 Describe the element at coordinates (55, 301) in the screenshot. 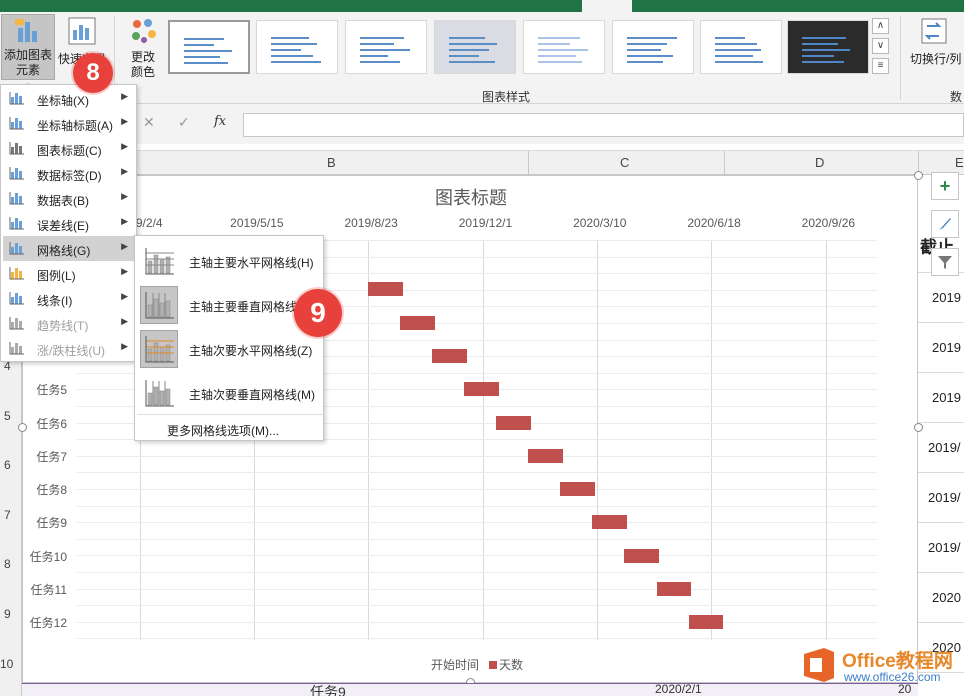

I see `menu-item-label: 线条(I)` at that location.